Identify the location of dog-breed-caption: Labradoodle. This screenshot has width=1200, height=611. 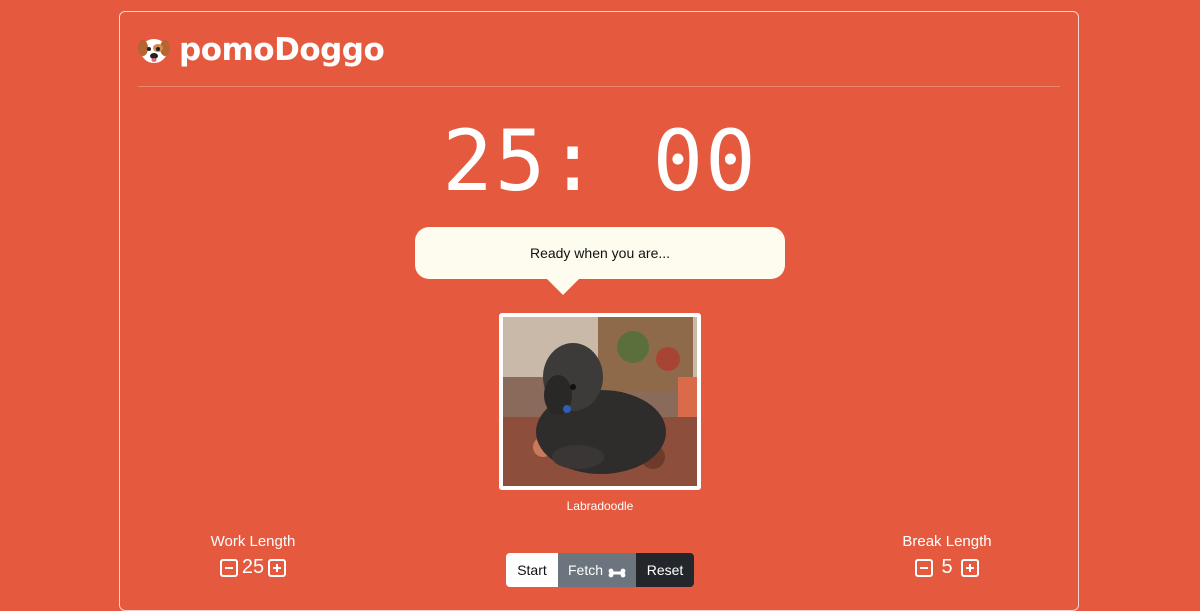
(600, 506).